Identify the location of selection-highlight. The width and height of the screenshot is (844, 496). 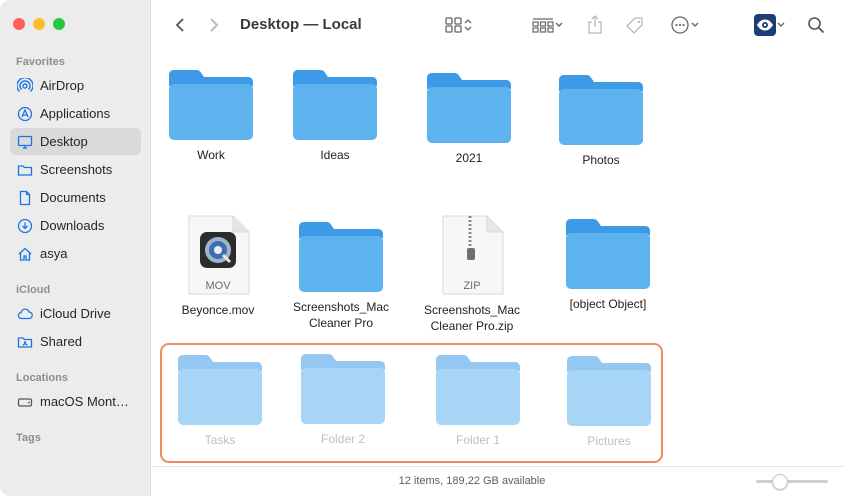
(411, 403).